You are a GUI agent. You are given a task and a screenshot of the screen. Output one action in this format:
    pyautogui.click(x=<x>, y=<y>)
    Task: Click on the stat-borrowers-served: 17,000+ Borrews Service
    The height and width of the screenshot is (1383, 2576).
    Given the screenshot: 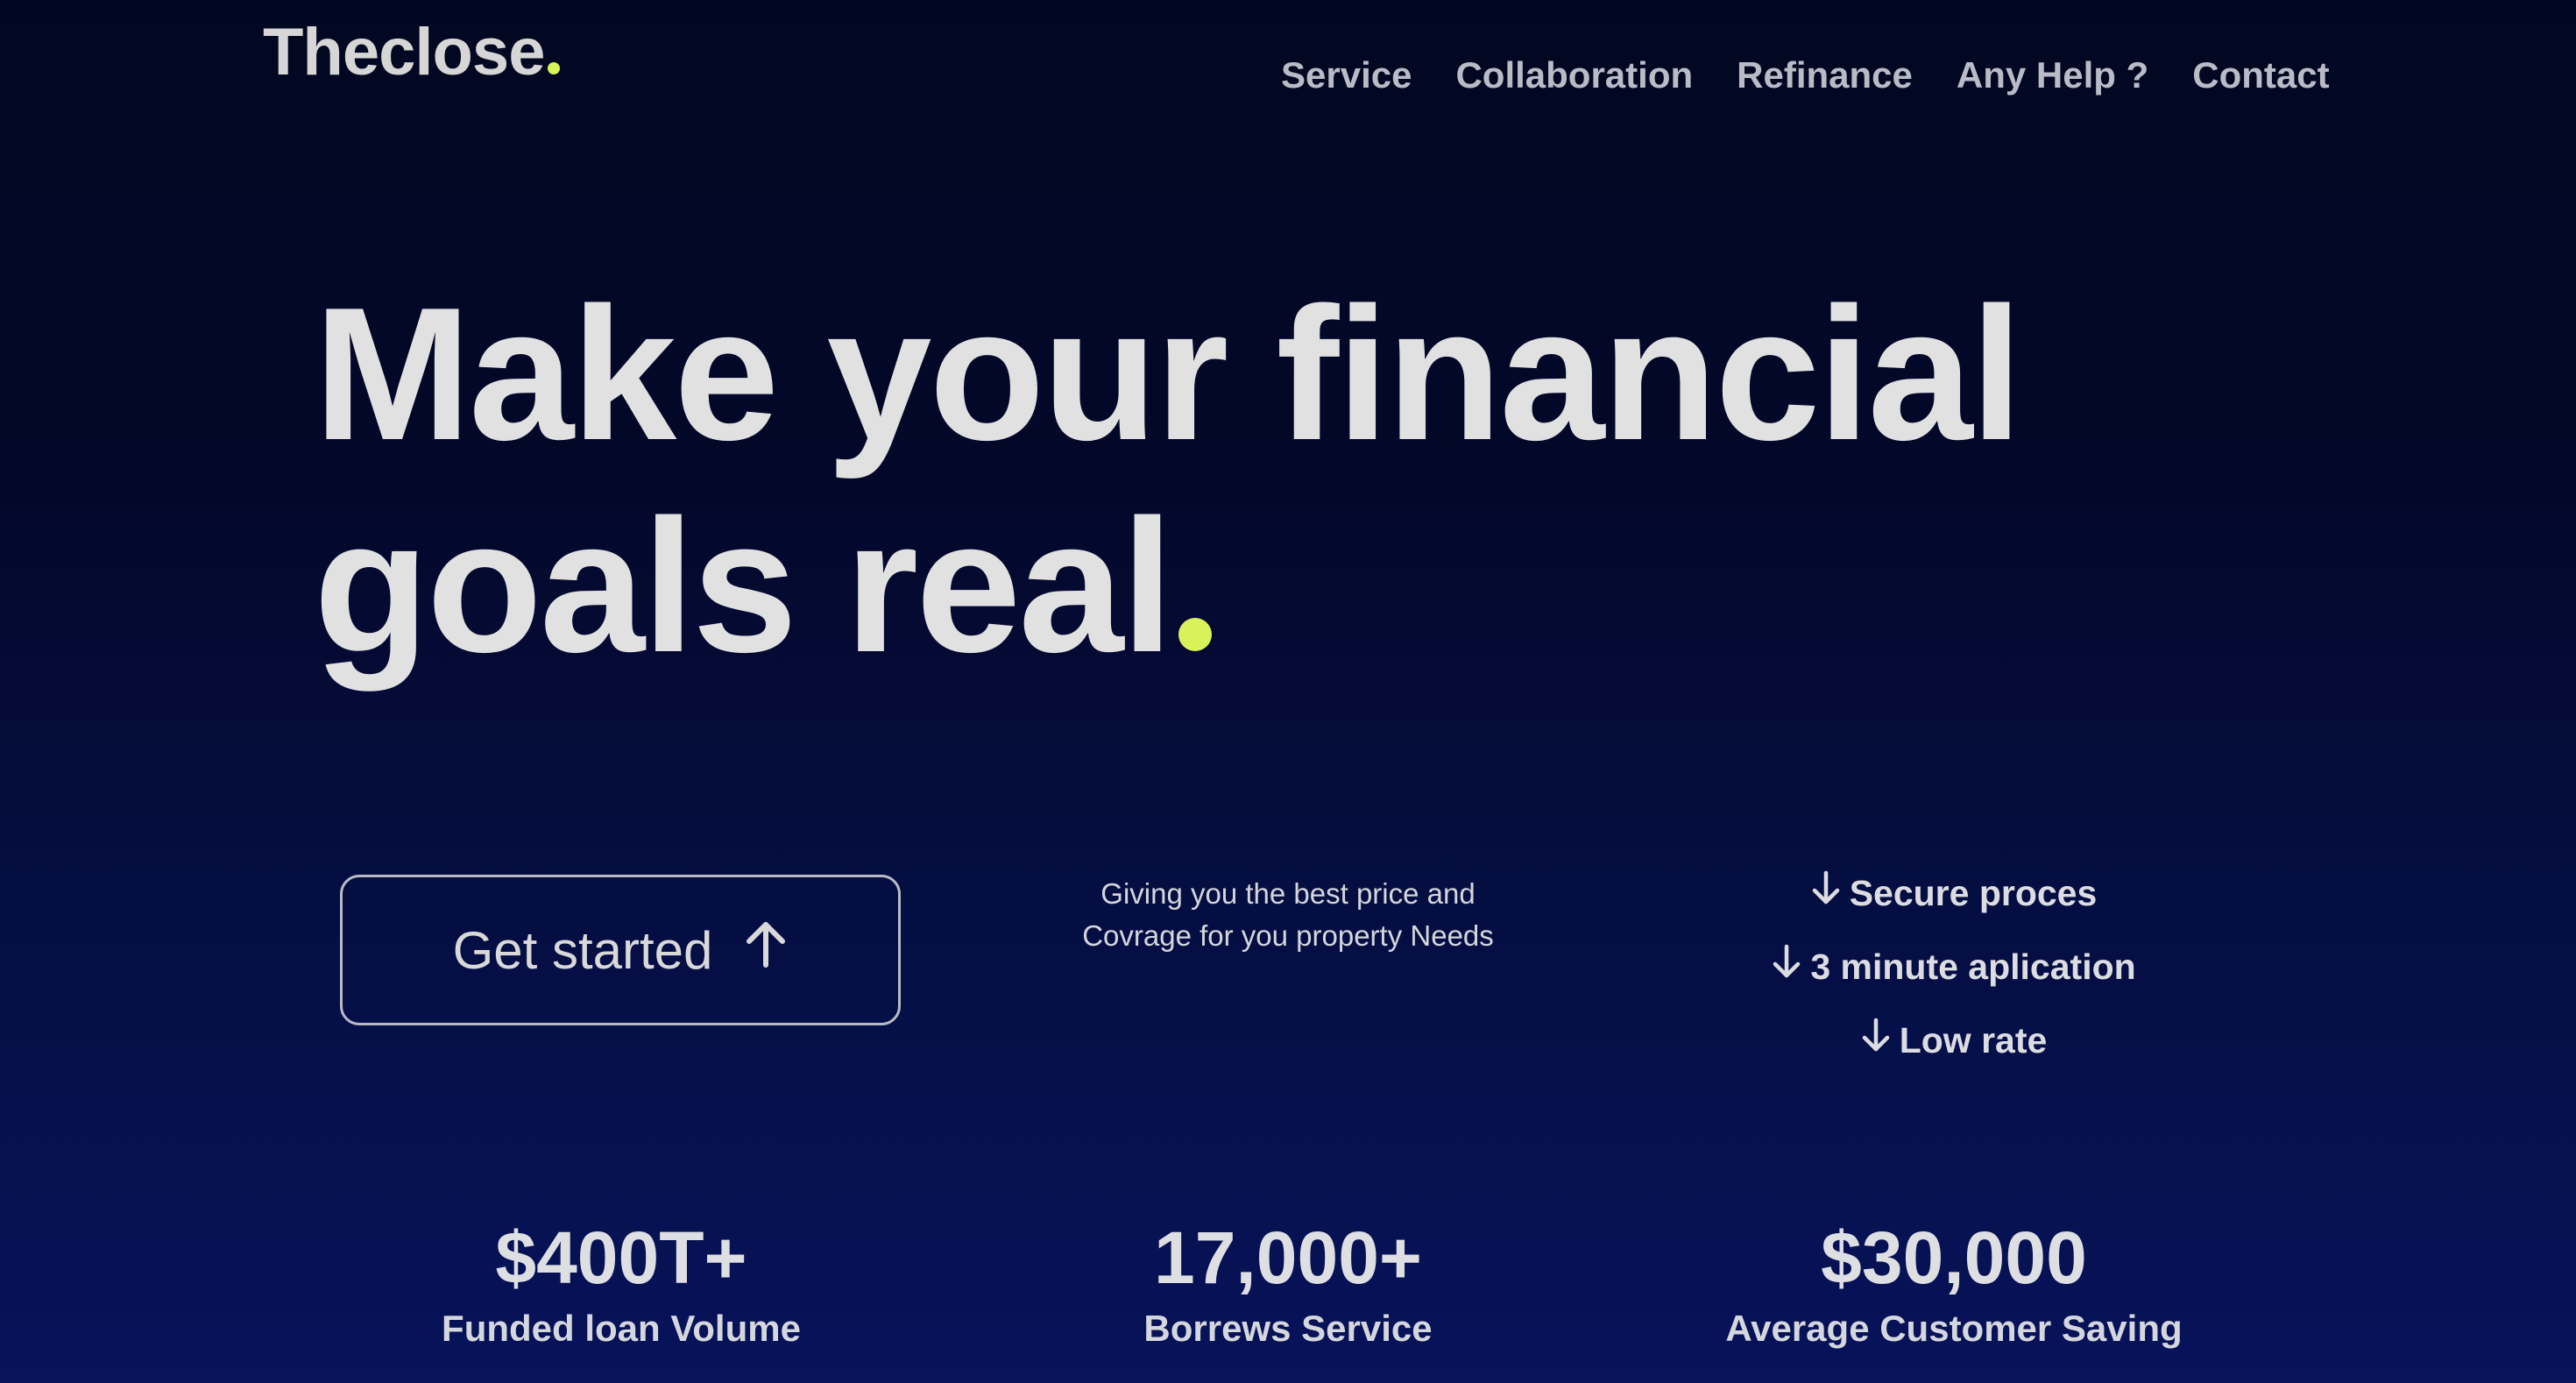 What is the action you would take?
    pyautogui.click(x=1288, y=1283)
    